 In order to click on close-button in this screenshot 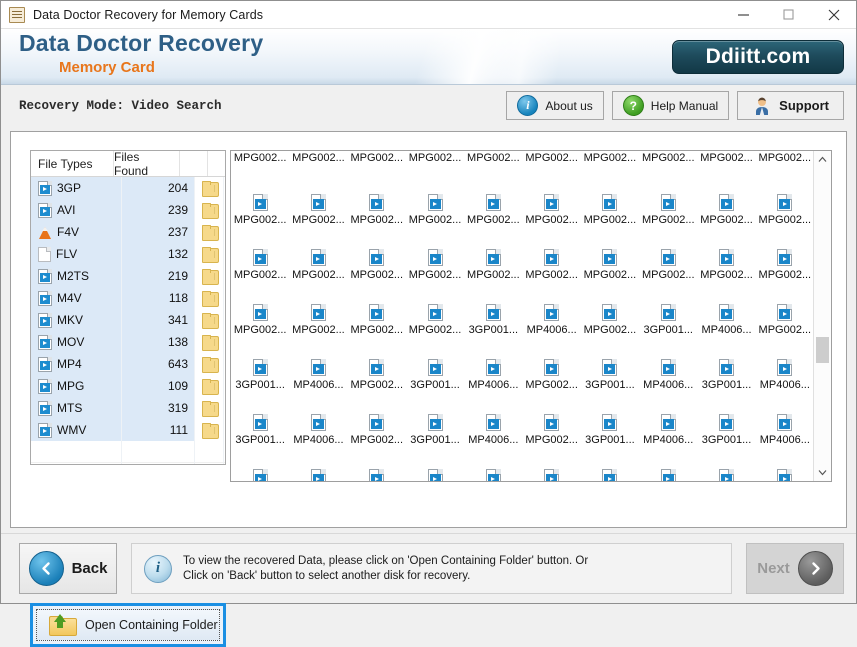, I will do `click(833, 14)`.